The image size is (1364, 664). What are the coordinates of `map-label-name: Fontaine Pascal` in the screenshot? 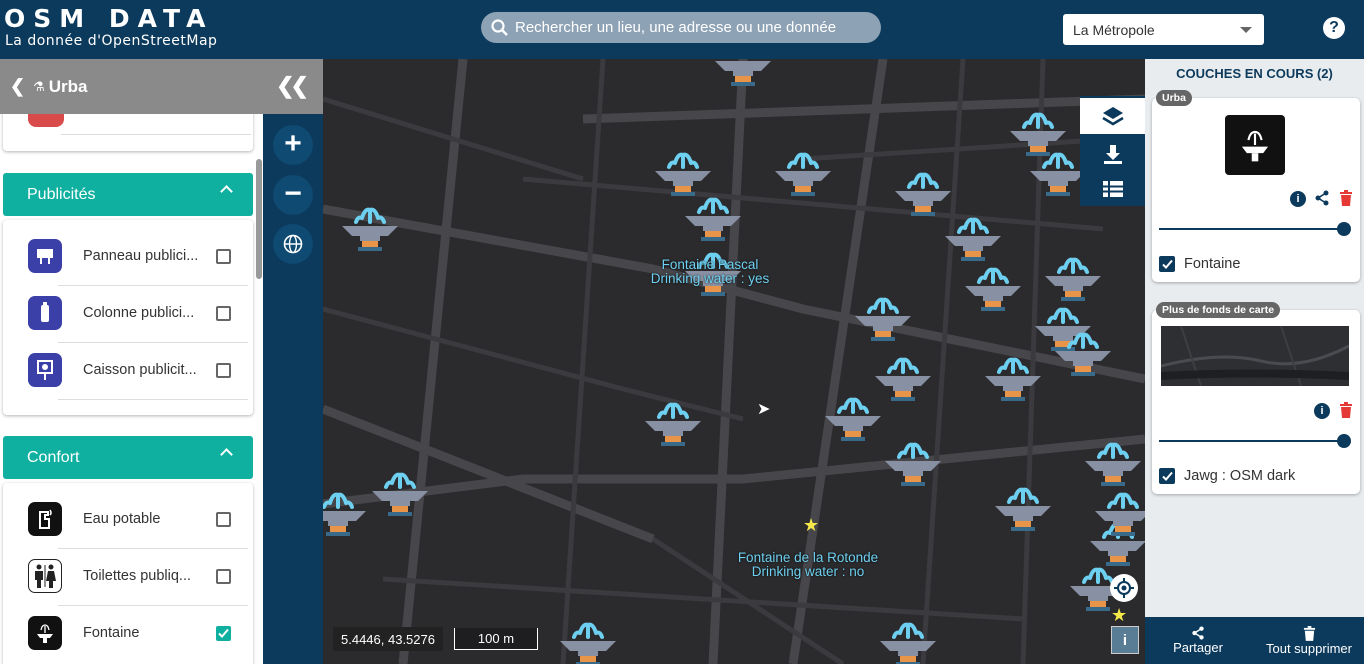 It's located at (710, 264).